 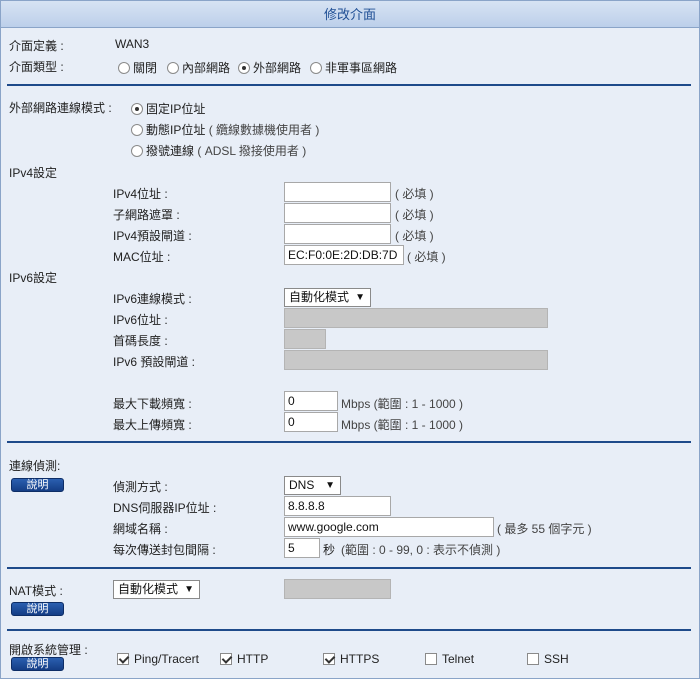 I want to click on wan-mode-static: 固定IP位址, so click(x=168, y=108).